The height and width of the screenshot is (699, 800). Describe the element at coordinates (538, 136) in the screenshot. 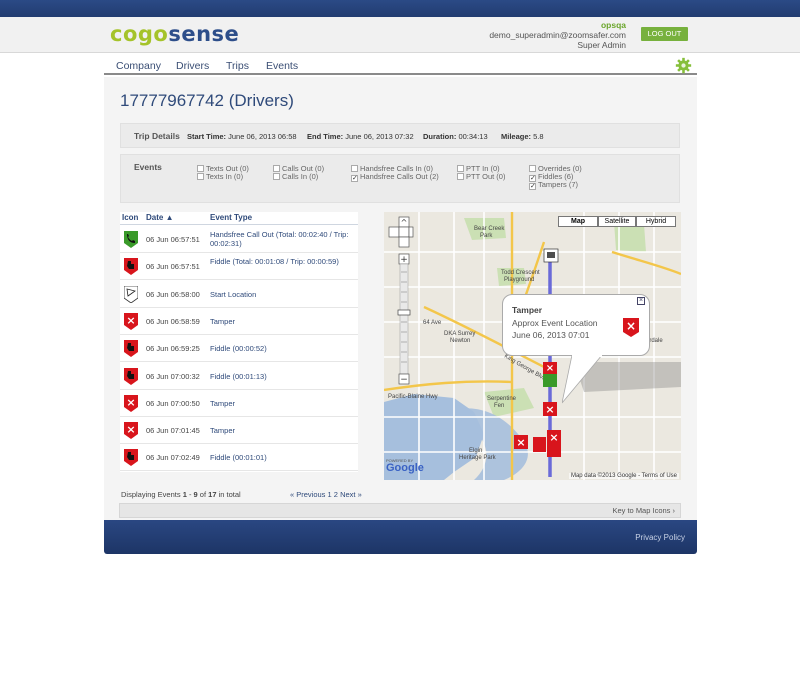

I see `trip-mileage-value: 5.8` at that location.